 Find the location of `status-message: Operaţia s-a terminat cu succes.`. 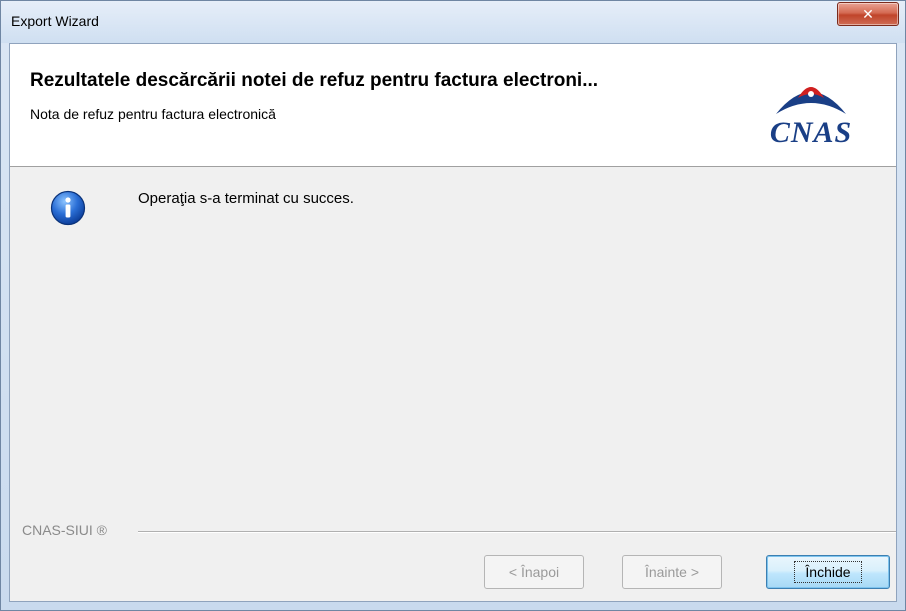

status-message: Operaţia s-a terminat cu succes. is located at coordinates (246, 198).